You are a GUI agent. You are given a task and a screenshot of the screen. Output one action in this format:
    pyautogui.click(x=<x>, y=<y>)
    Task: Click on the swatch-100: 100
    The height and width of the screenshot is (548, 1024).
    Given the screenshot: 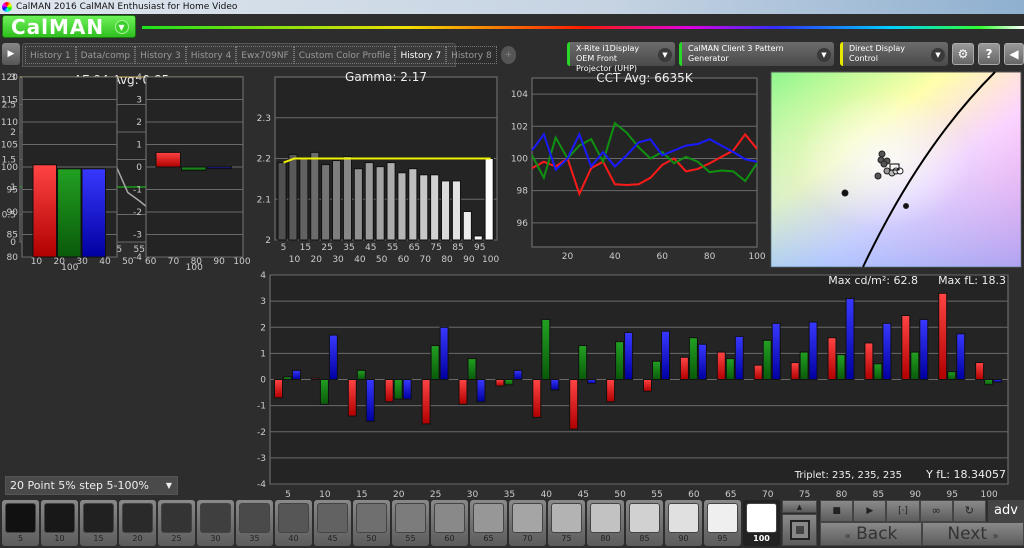 What is the action you would take?
    pyautogui.click(x=761, y=523)
    